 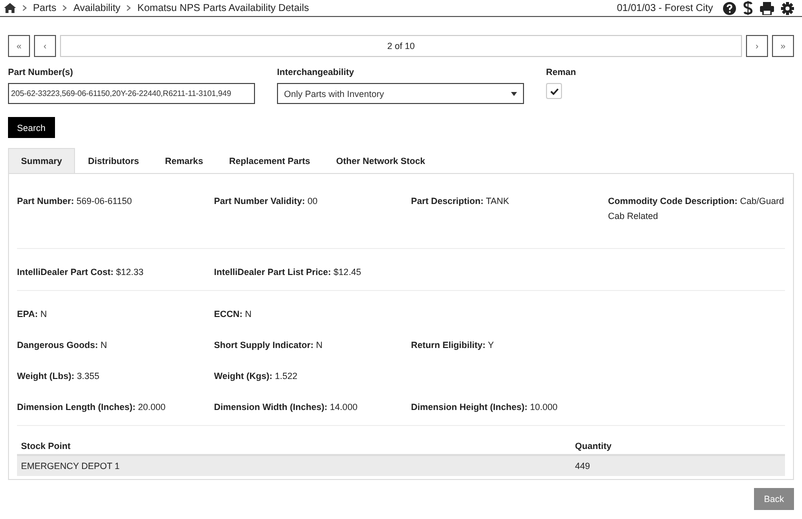 I want to click on tab: Summary, so click(x=42, y=160).